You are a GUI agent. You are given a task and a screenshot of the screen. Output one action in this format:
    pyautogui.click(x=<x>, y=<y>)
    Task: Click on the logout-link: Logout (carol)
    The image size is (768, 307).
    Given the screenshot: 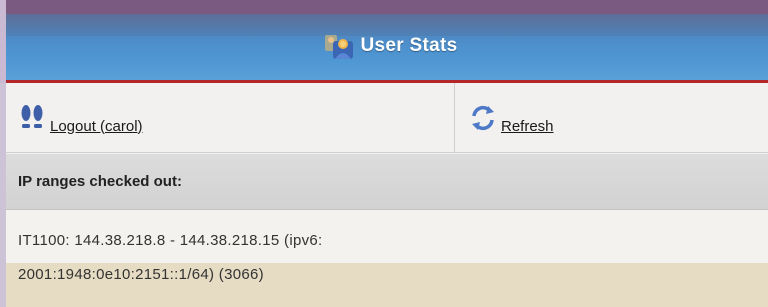 What is the action you would take?
    pyautogui.click(x=80, y=119)
    